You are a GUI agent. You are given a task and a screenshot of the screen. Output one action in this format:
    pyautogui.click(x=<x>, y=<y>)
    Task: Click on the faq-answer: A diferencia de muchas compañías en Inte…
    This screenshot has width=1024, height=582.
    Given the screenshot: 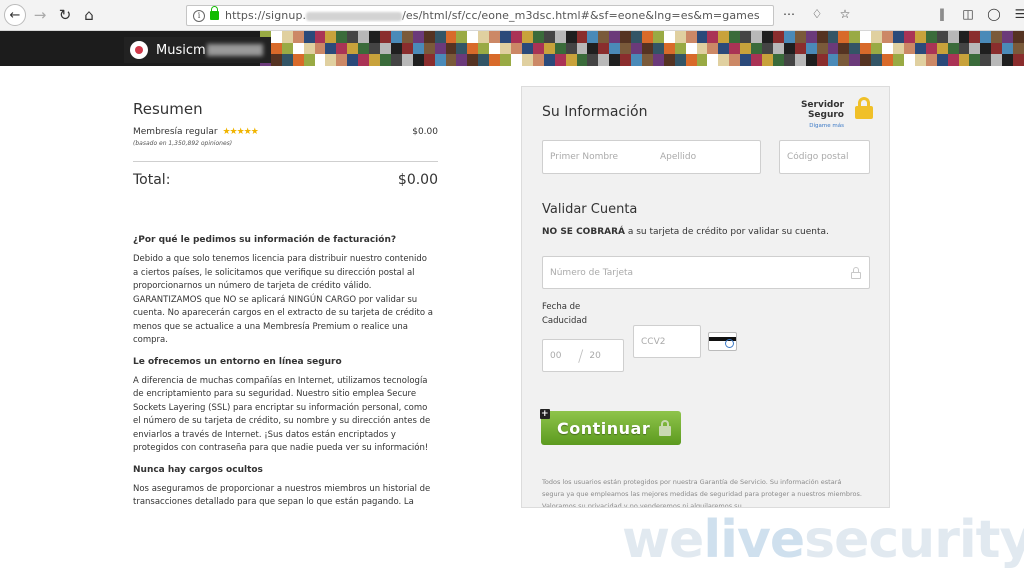 What is the action you would take?
    pyautogui.click(x=282, y=414)
    